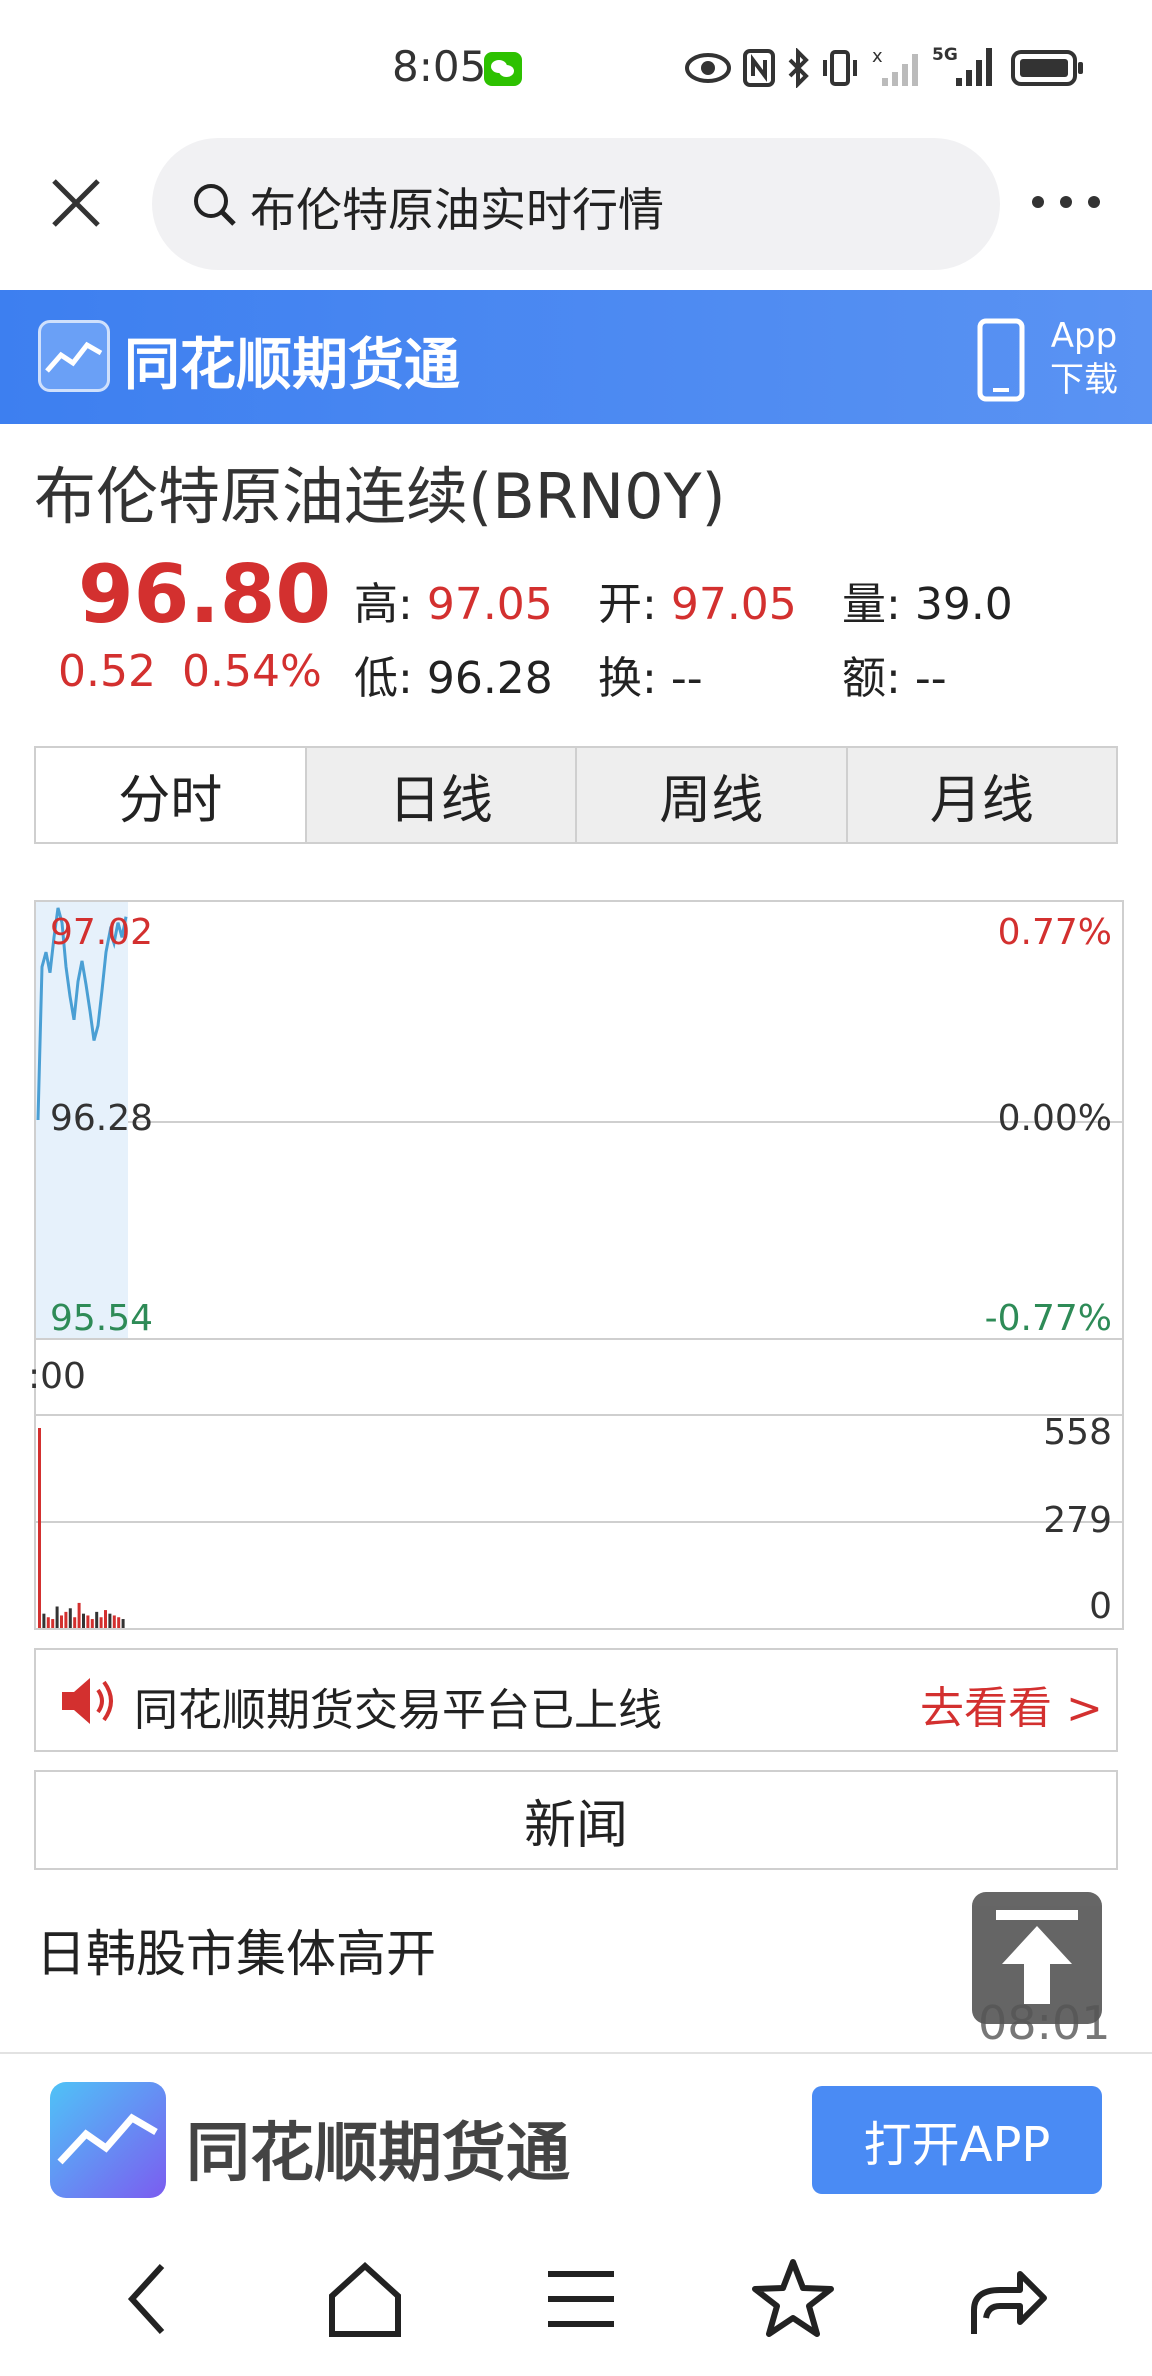  What do you see at coordinates (439, 66) in the screenshot?
I see `status-time: 8:05` at bounding box center [439, 66].